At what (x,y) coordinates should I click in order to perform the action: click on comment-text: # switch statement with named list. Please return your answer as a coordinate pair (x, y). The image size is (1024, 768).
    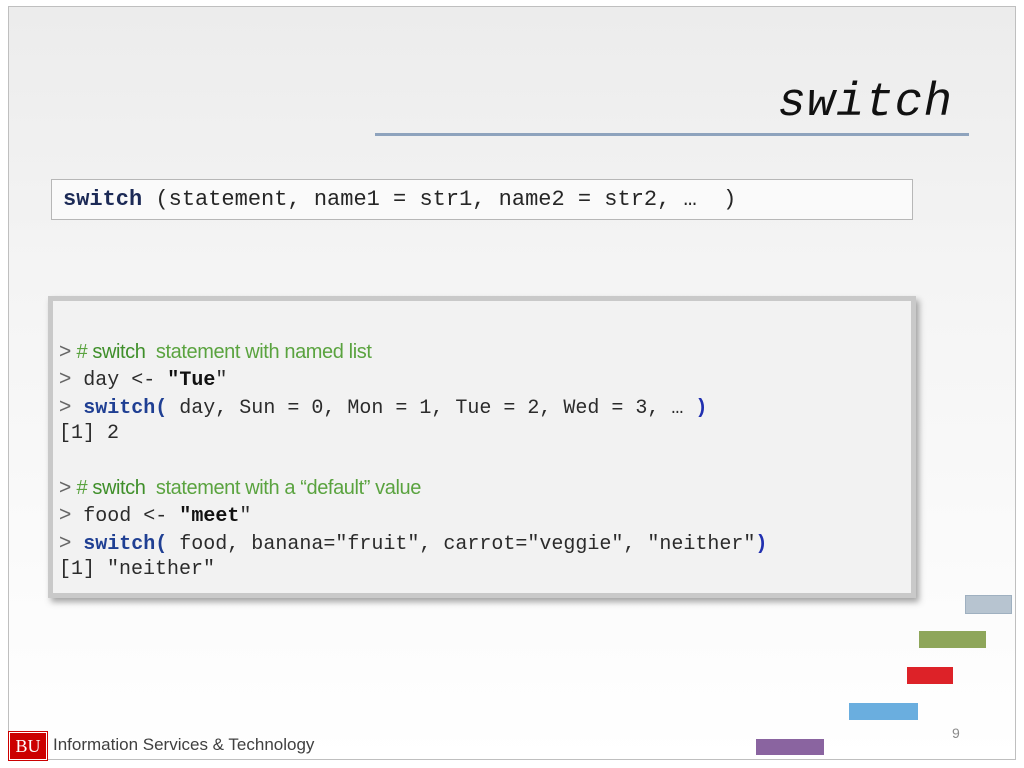
    Looking at the image, I should click on (221, 352).